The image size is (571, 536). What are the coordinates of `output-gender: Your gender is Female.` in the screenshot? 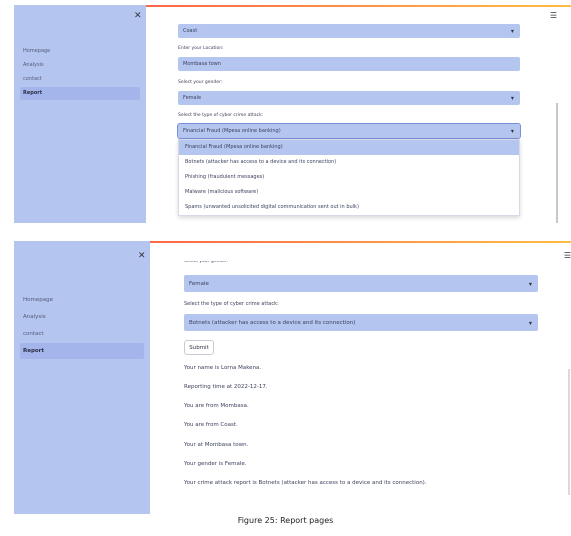 It's located at (215, 464).